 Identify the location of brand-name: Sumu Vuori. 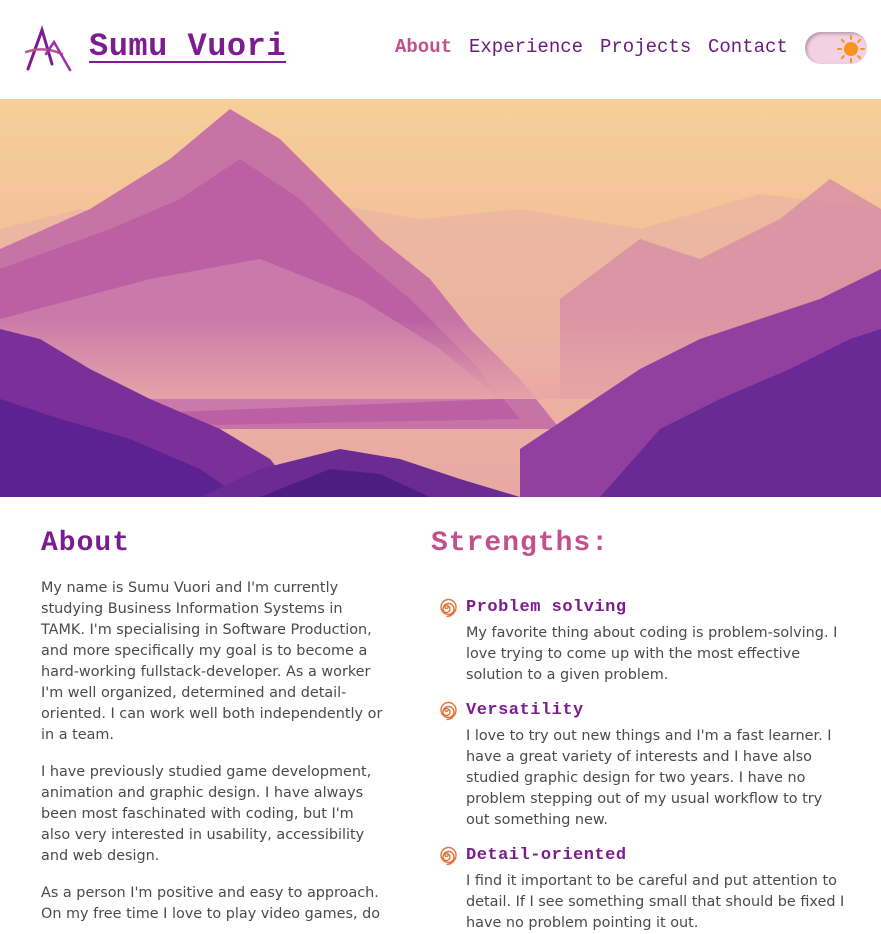
(187, 46).